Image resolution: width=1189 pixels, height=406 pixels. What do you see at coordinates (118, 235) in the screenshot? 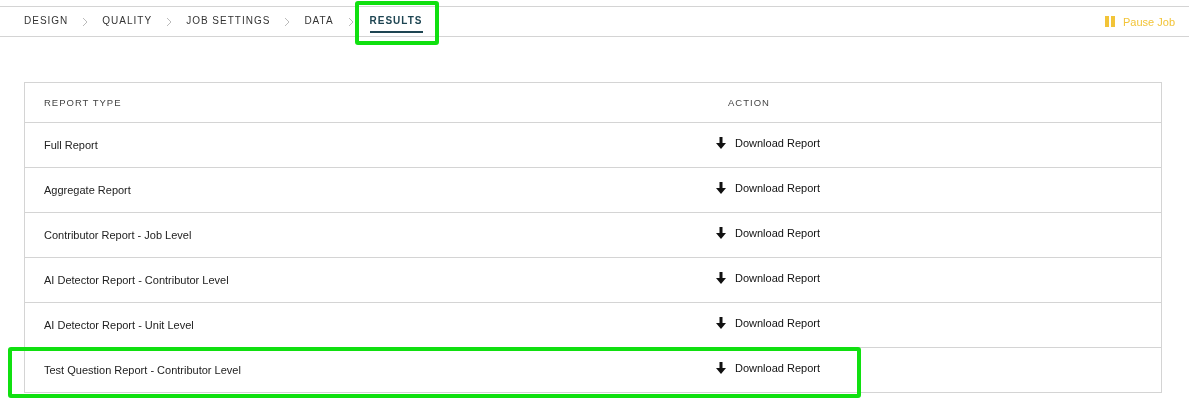
I see `table-cell-text: Contributor Report - Job Level` at bounding box center [118, 235].